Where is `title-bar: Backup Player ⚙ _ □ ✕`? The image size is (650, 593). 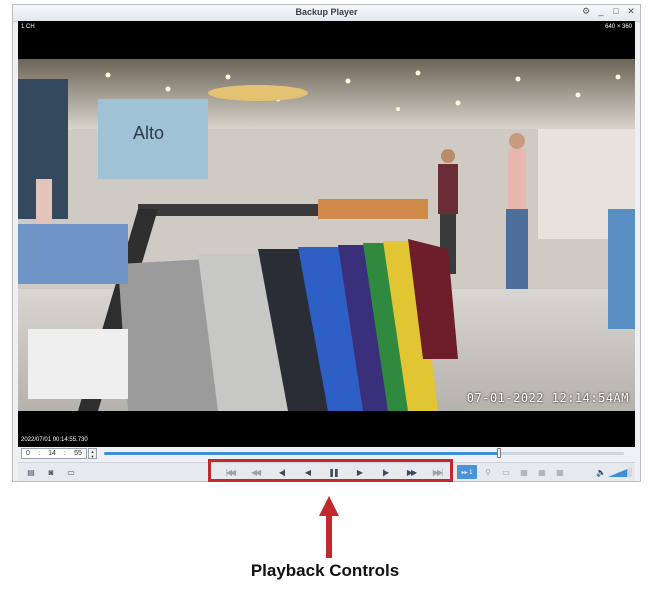 title-bar: Backup Player ⚙ _ □ ✕ is located at coordinates (326, 13).